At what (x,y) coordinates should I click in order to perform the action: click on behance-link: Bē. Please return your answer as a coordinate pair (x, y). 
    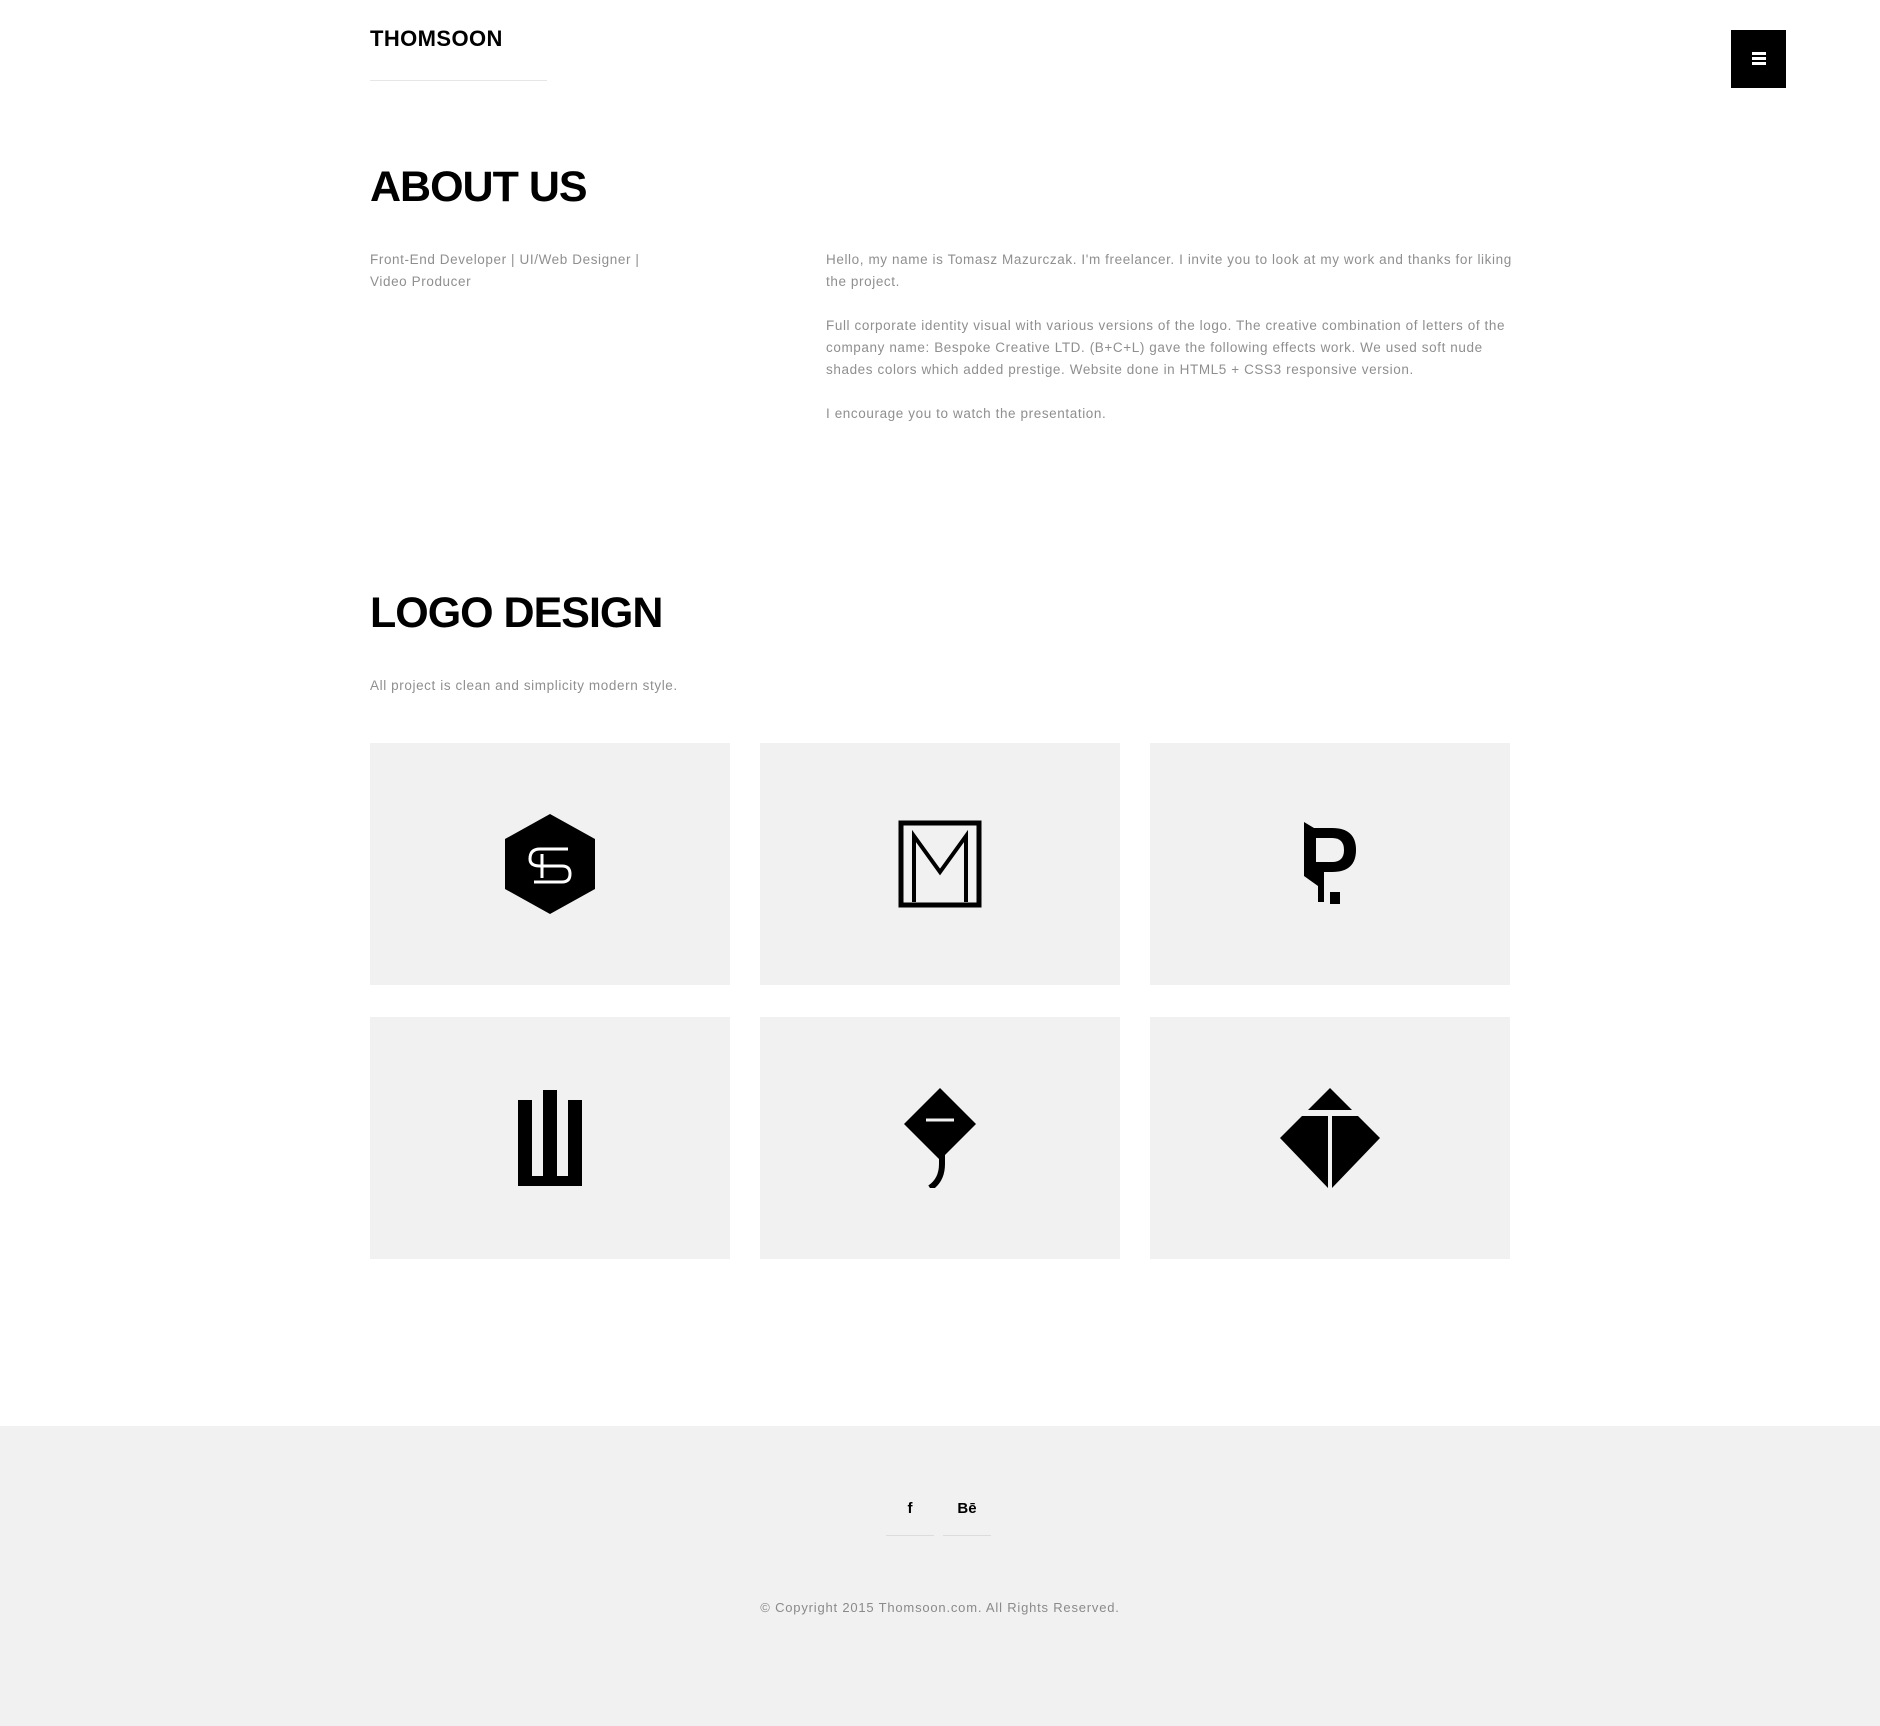
    Looking at the image, I should click on (967, 1514).